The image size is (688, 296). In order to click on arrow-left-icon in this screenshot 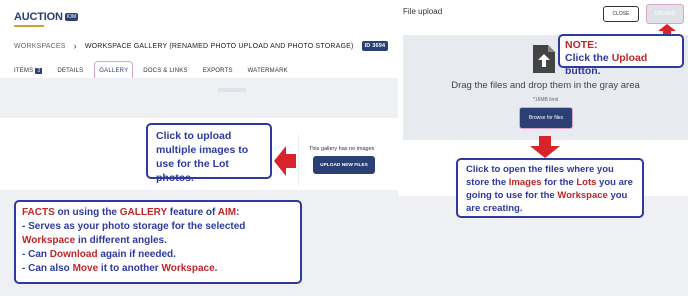, I will do `click(285, 161)`.